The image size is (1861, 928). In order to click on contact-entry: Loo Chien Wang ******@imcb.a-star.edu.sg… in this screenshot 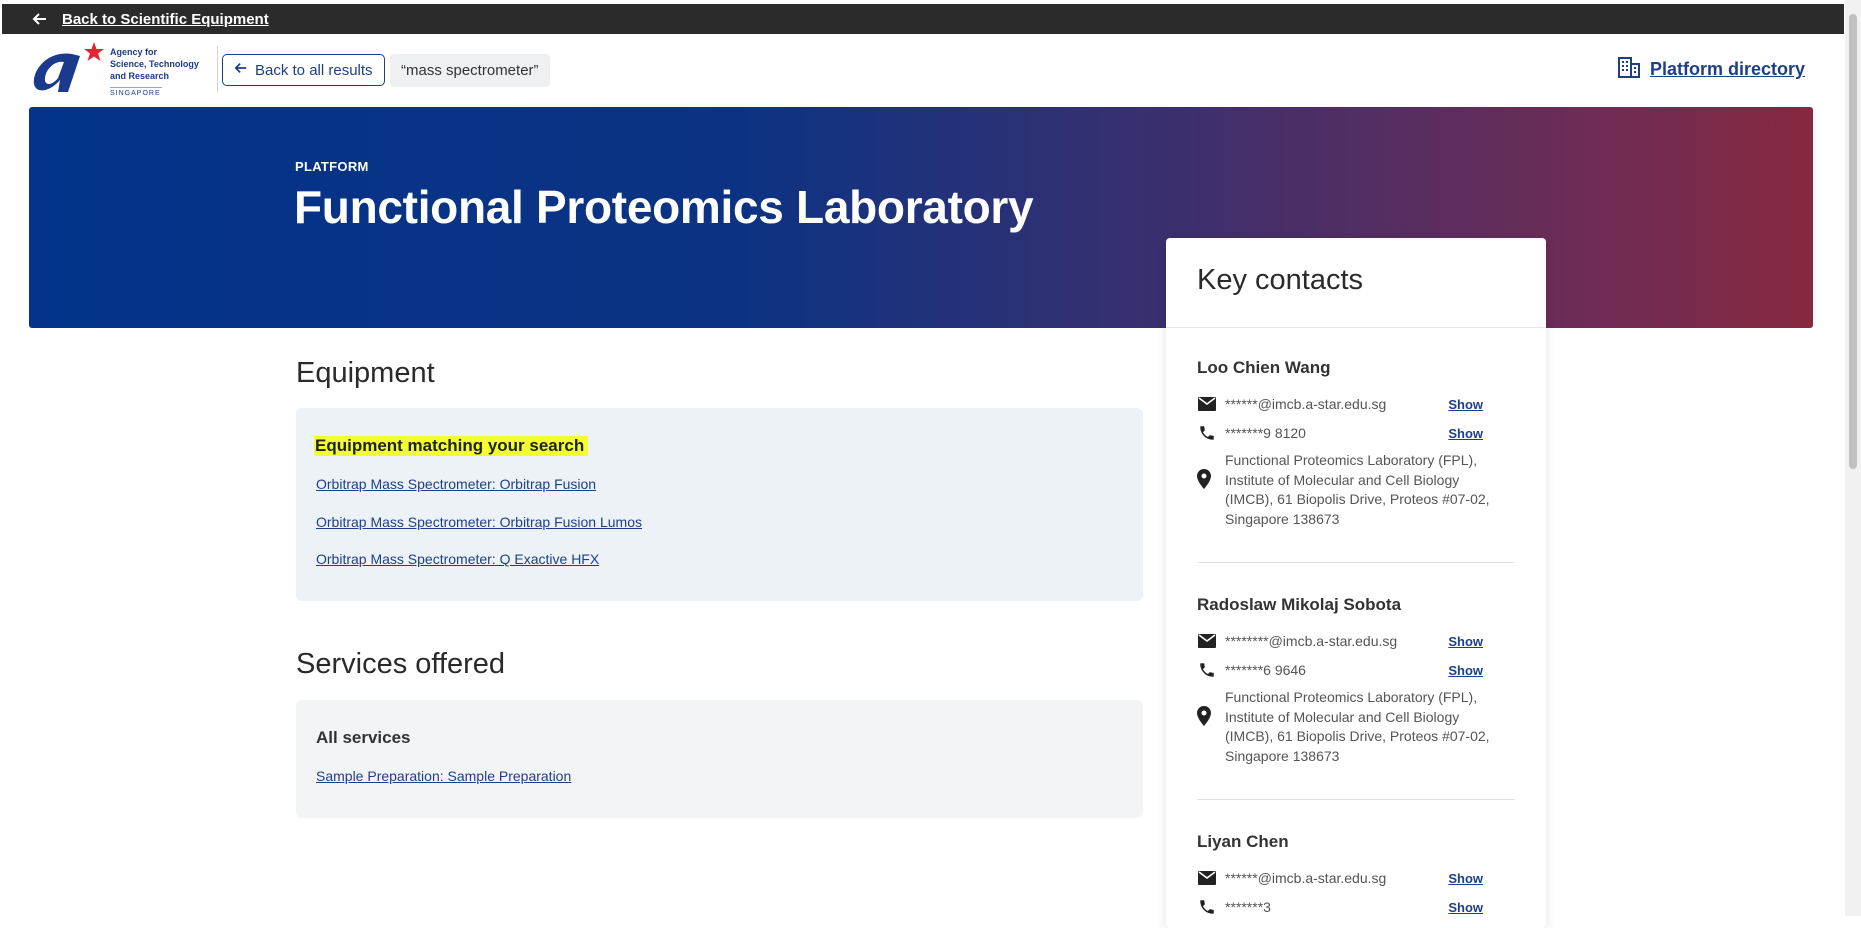, I will do `click(1356, 442)`.